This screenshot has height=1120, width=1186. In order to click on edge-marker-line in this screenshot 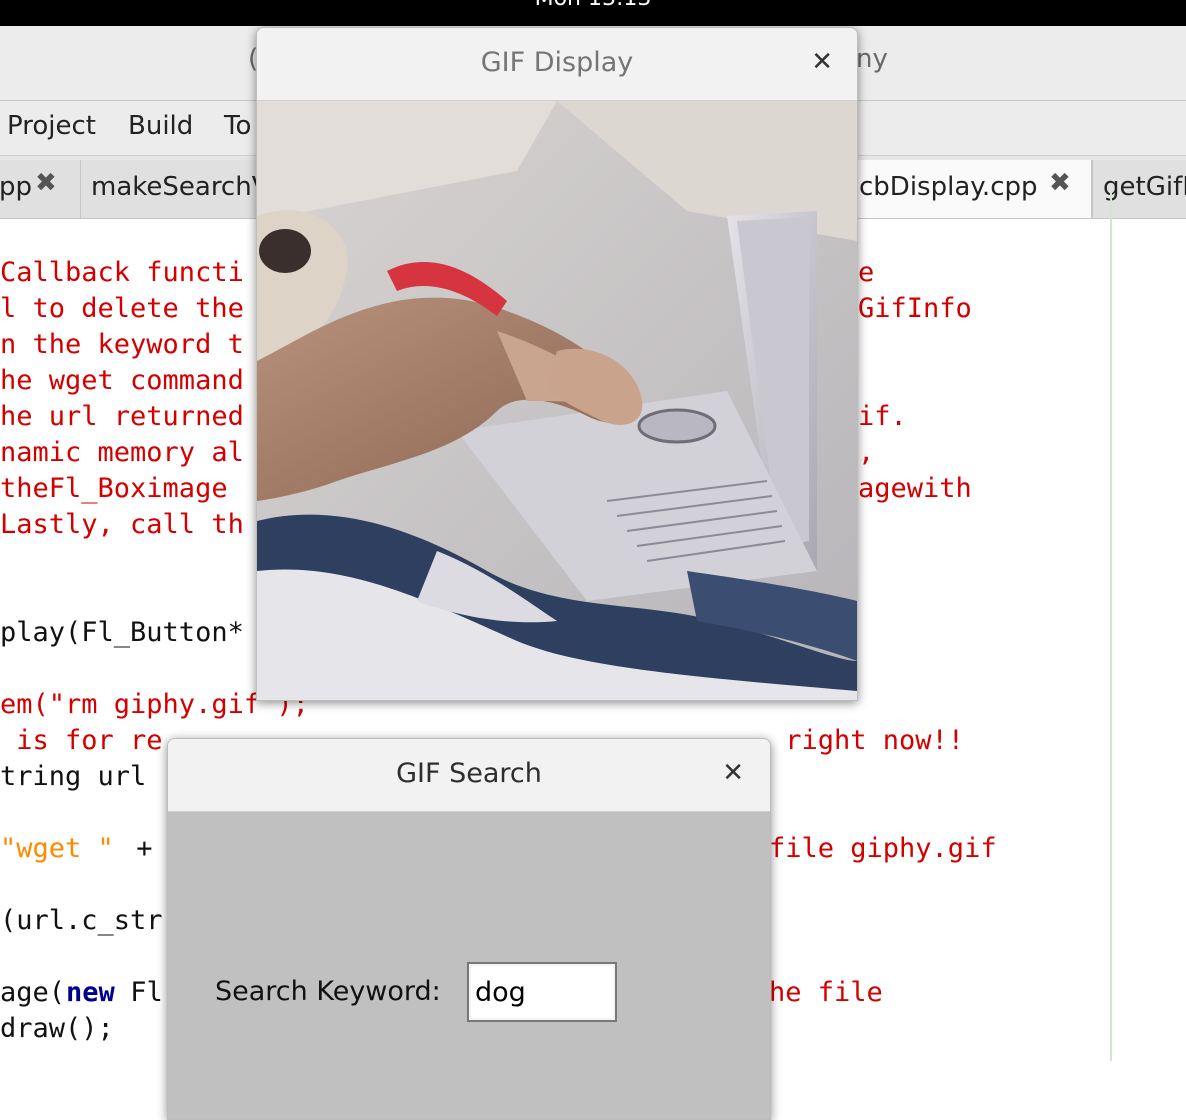, I will do `click(1111, 627)`.